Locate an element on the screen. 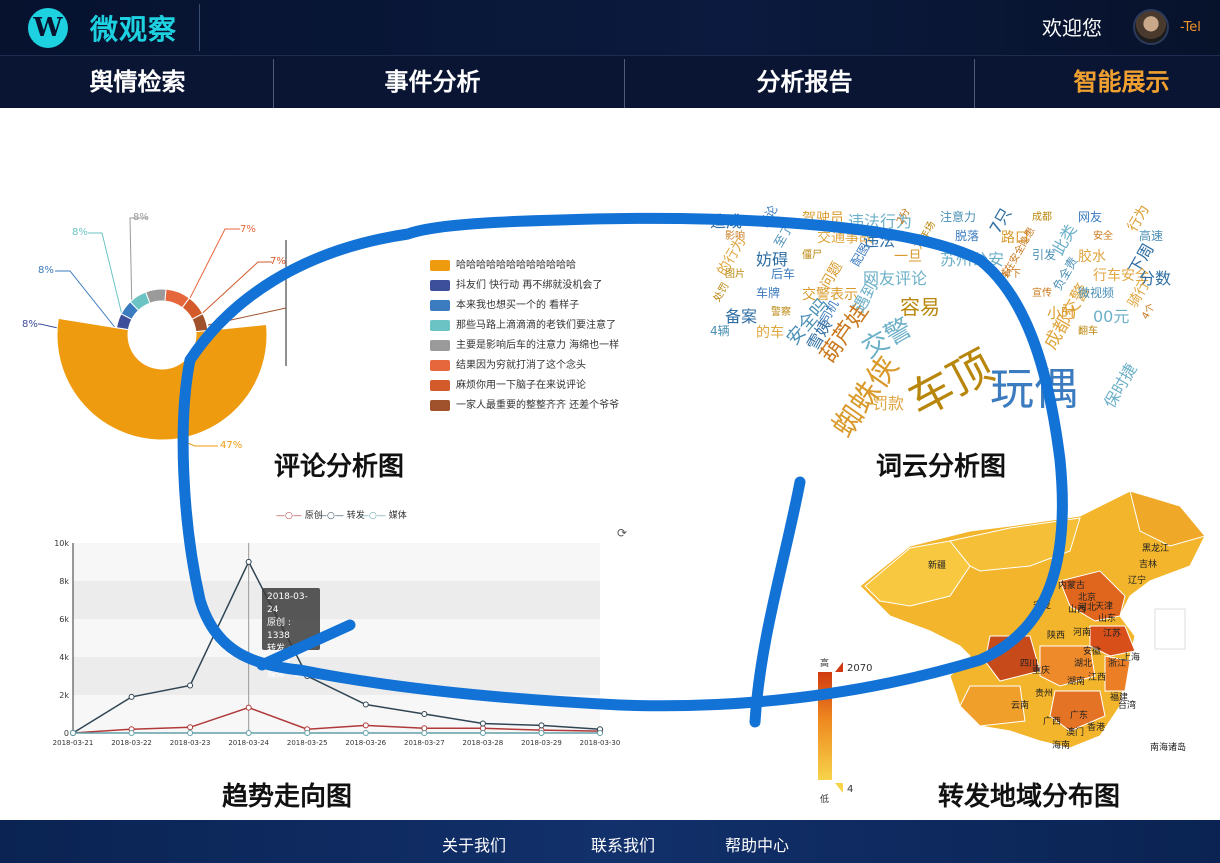 Image resolution: width=1220 pixels, height=863 pixels. trend-legend-item: —○— 原创 is located at coordinates (299, 514).